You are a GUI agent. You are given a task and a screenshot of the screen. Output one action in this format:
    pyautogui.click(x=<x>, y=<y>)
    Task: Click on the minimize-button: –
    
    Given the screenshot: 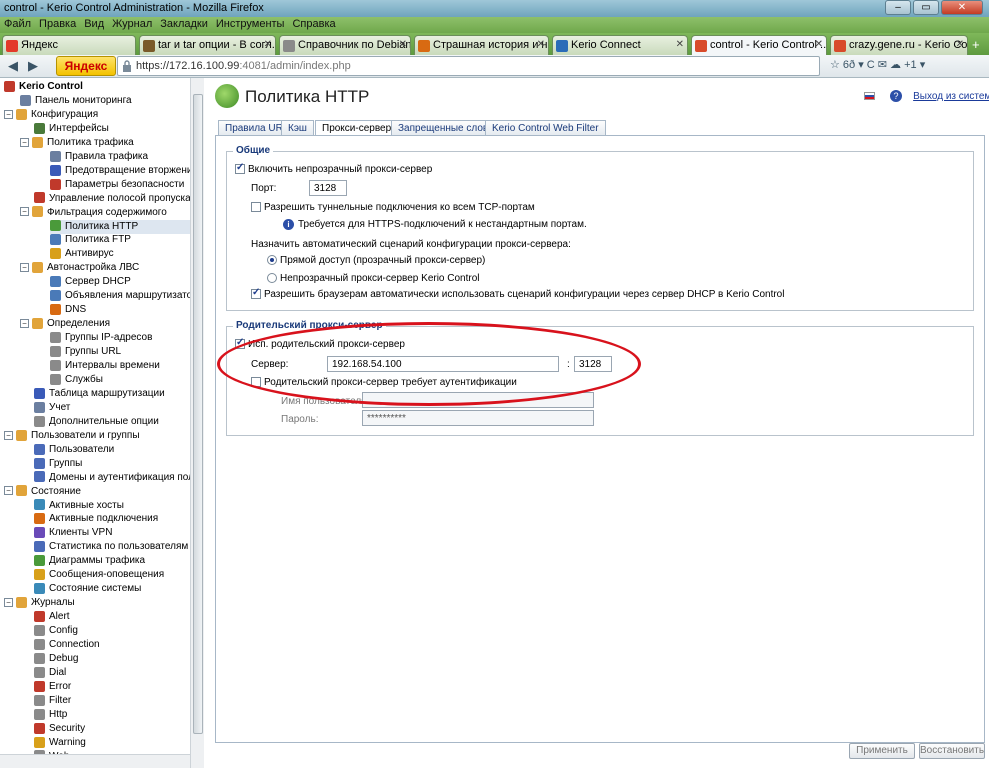 What is the action you would take?
    pyautogui.click(x=898, y=7)
    